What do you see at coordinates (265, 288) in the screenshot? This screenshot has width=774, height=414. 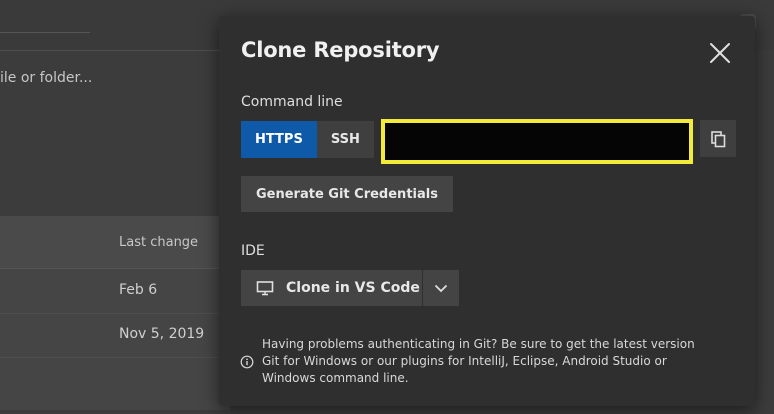 I see `monitor-icon` at bounding box center [265, 288].